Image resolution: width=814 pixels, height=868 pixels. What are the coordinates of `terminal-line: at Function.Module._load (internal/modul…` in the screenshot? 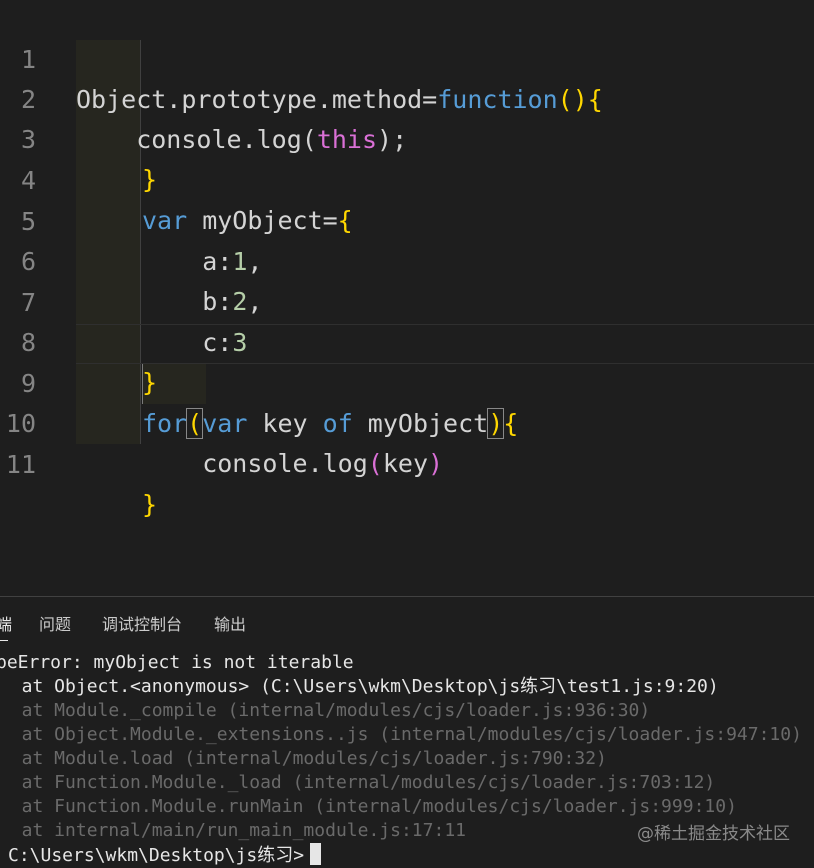 It's located at (358, 782).